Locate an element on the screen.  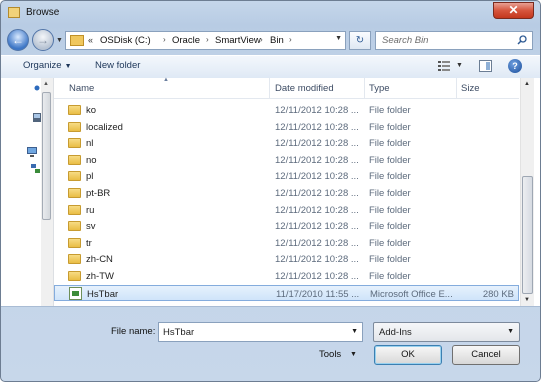
table-row: zh-TW 12/11/2012 10:28 ... File folder is located at coordinates (286, 276).